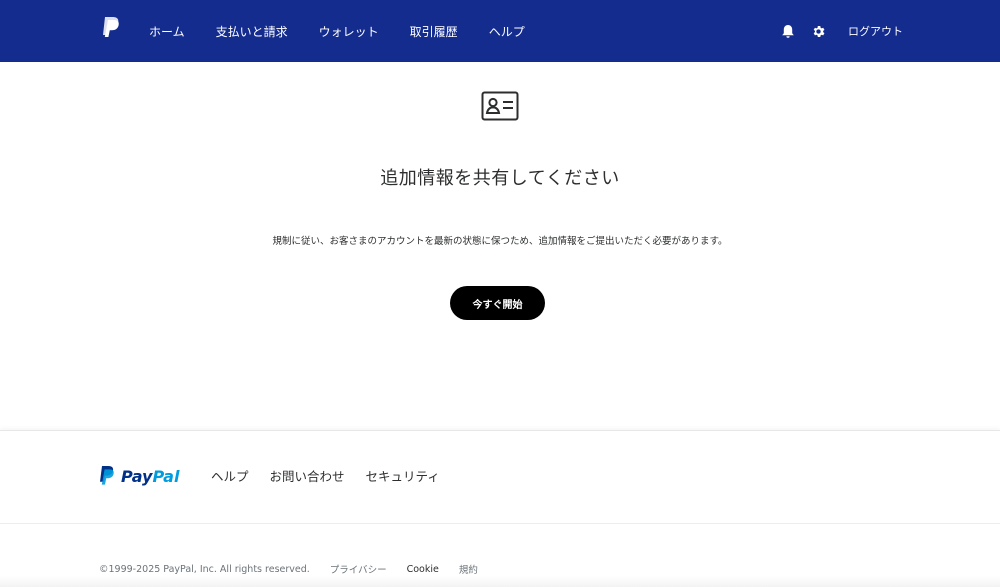 This screenshot has height=587, width=1000. Describe the element at coordinates (252, 31) in the screenshot. I see `nav-item-payments: 支払いと請求` at that location.